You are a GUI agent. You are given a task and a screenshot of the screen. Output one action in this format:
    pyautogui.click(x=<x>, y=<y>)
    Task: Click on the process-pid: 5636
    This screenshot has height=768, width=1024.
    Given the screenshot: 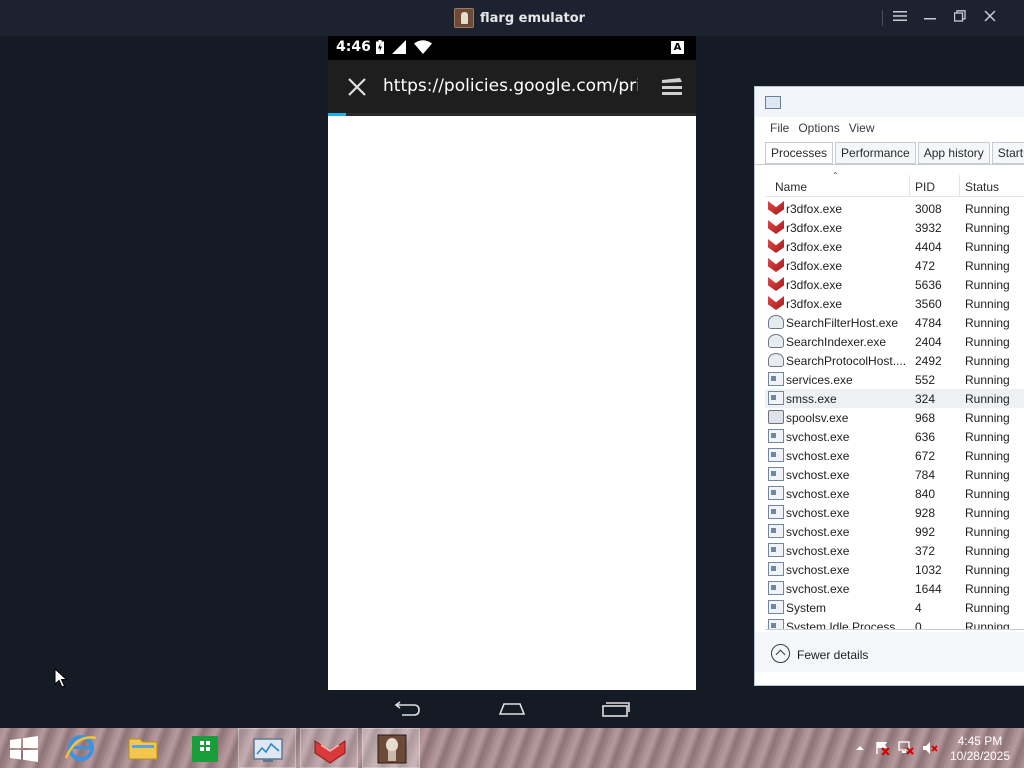 What is the action you would take?
    pyautogui.click(x=928, y=285)
    